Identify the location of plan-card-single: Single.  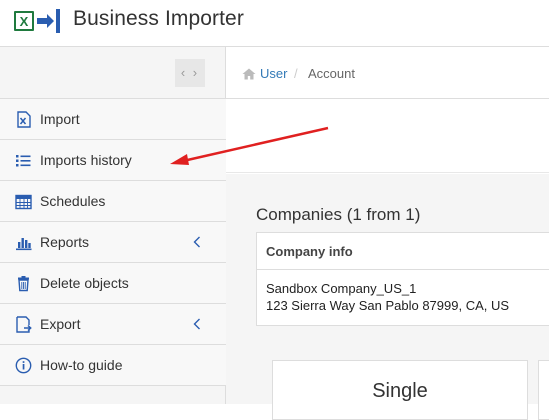
(400, 390).